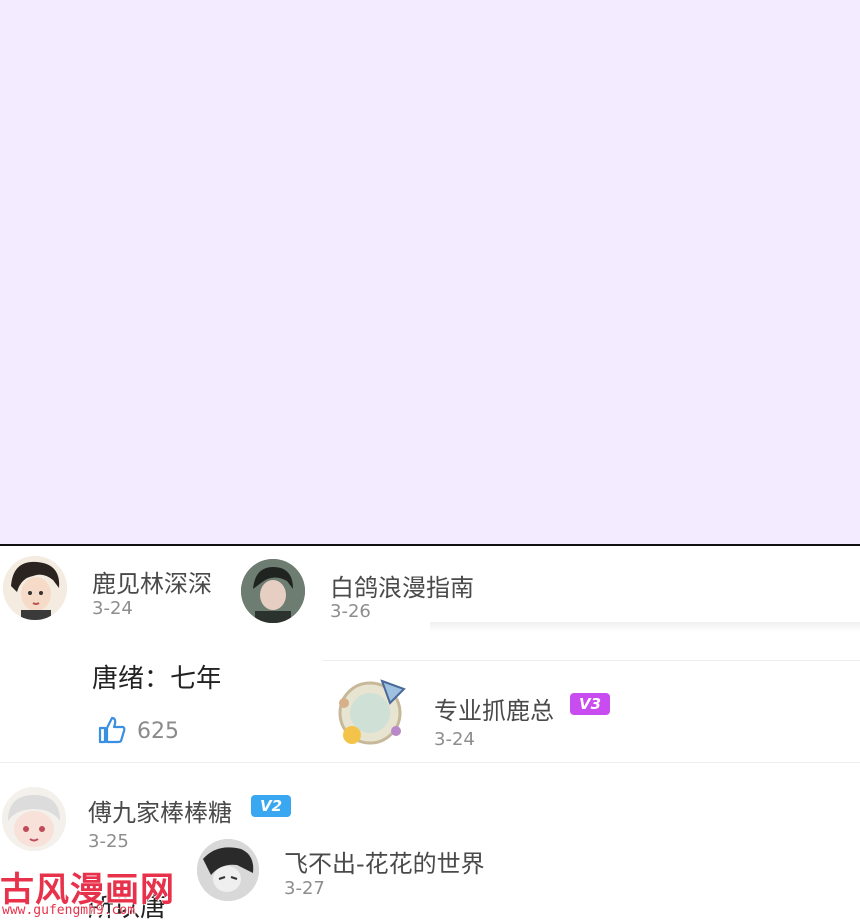 The image size is (860, 924). I want to click on like-count: 625, so click(158, 731).